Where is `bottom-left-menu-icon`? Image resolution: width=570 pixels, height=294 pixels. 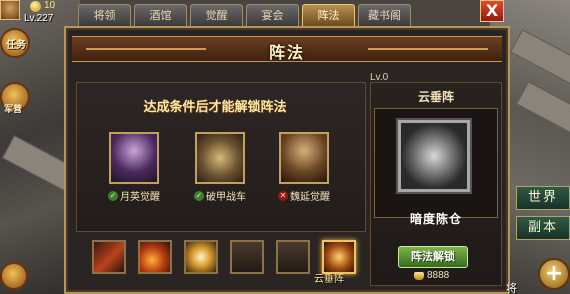
bottom-left-menu-icon is located at coordinates (14, 276).